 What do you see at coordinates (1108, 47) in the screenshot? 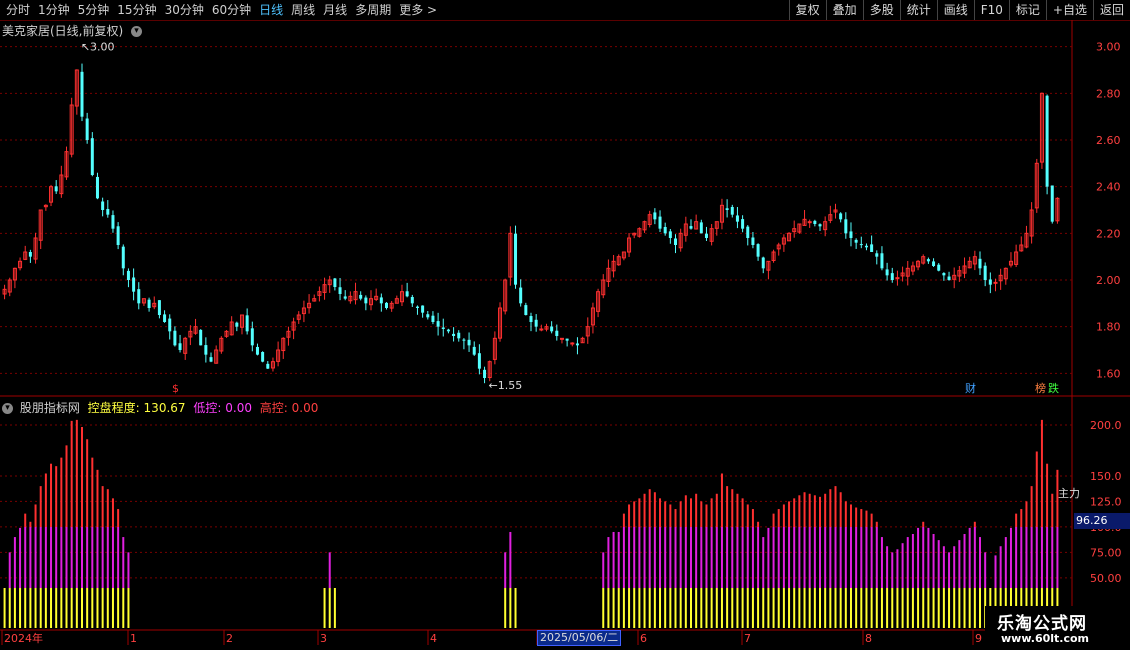
I see `y-tick-label: 3.00` at bounding box center [1108, 47].